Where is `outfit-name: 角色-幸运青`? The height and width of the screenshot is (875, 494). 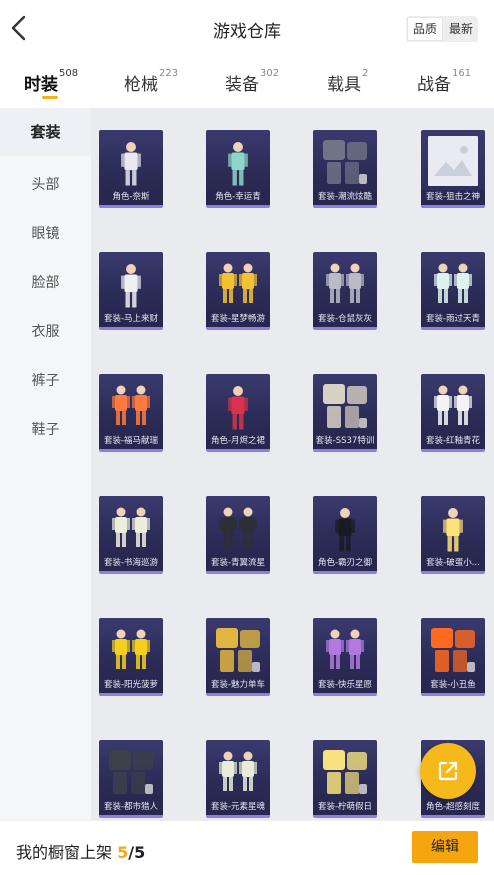
outfit-name: 角色-幸运青 is located at coordinates (238, 197).